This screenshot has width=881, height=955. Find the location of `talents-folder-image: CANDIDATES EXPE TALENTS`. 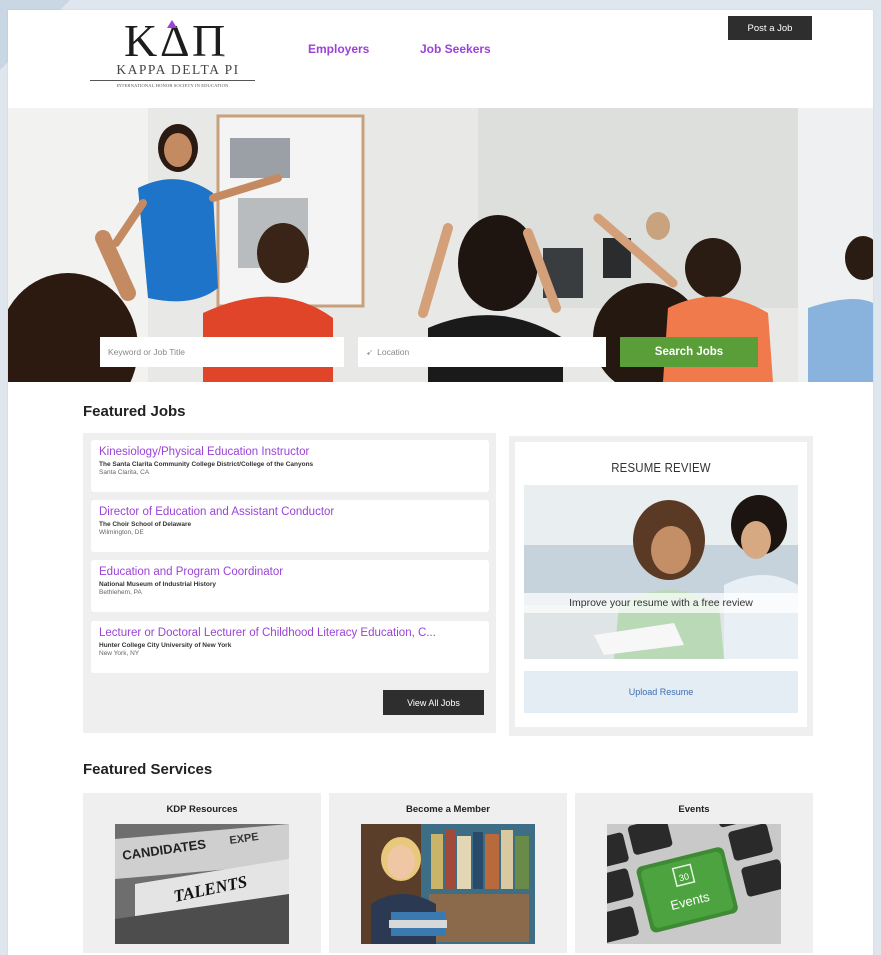

talents-folder-image: CANDIDATES EXPE TALENTS is located at coordinates (202, 884).